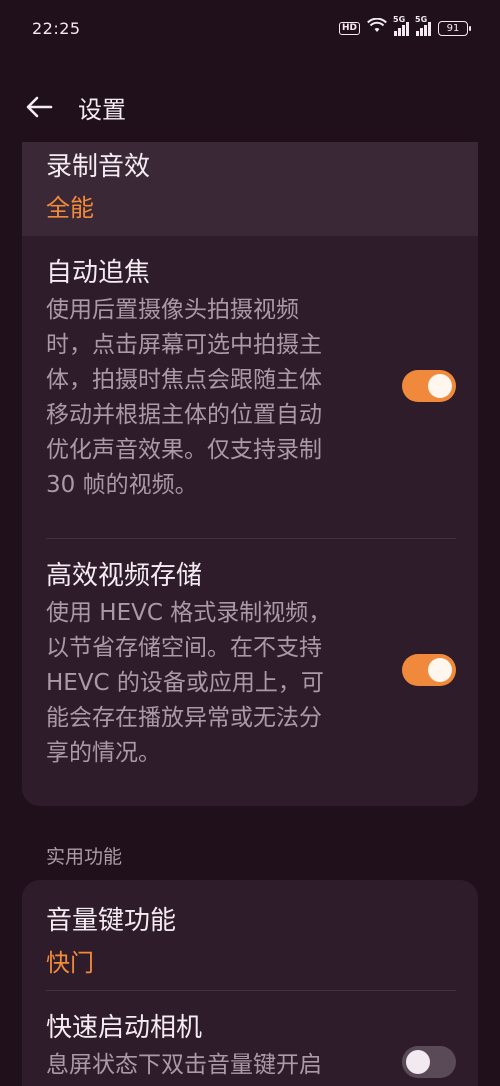 The width and height of the screenshot is (500, 1086). Describe the element at coordinates (98, 273) in the screenshot. I see `auto-focus-title: 自动追焦` at that location.